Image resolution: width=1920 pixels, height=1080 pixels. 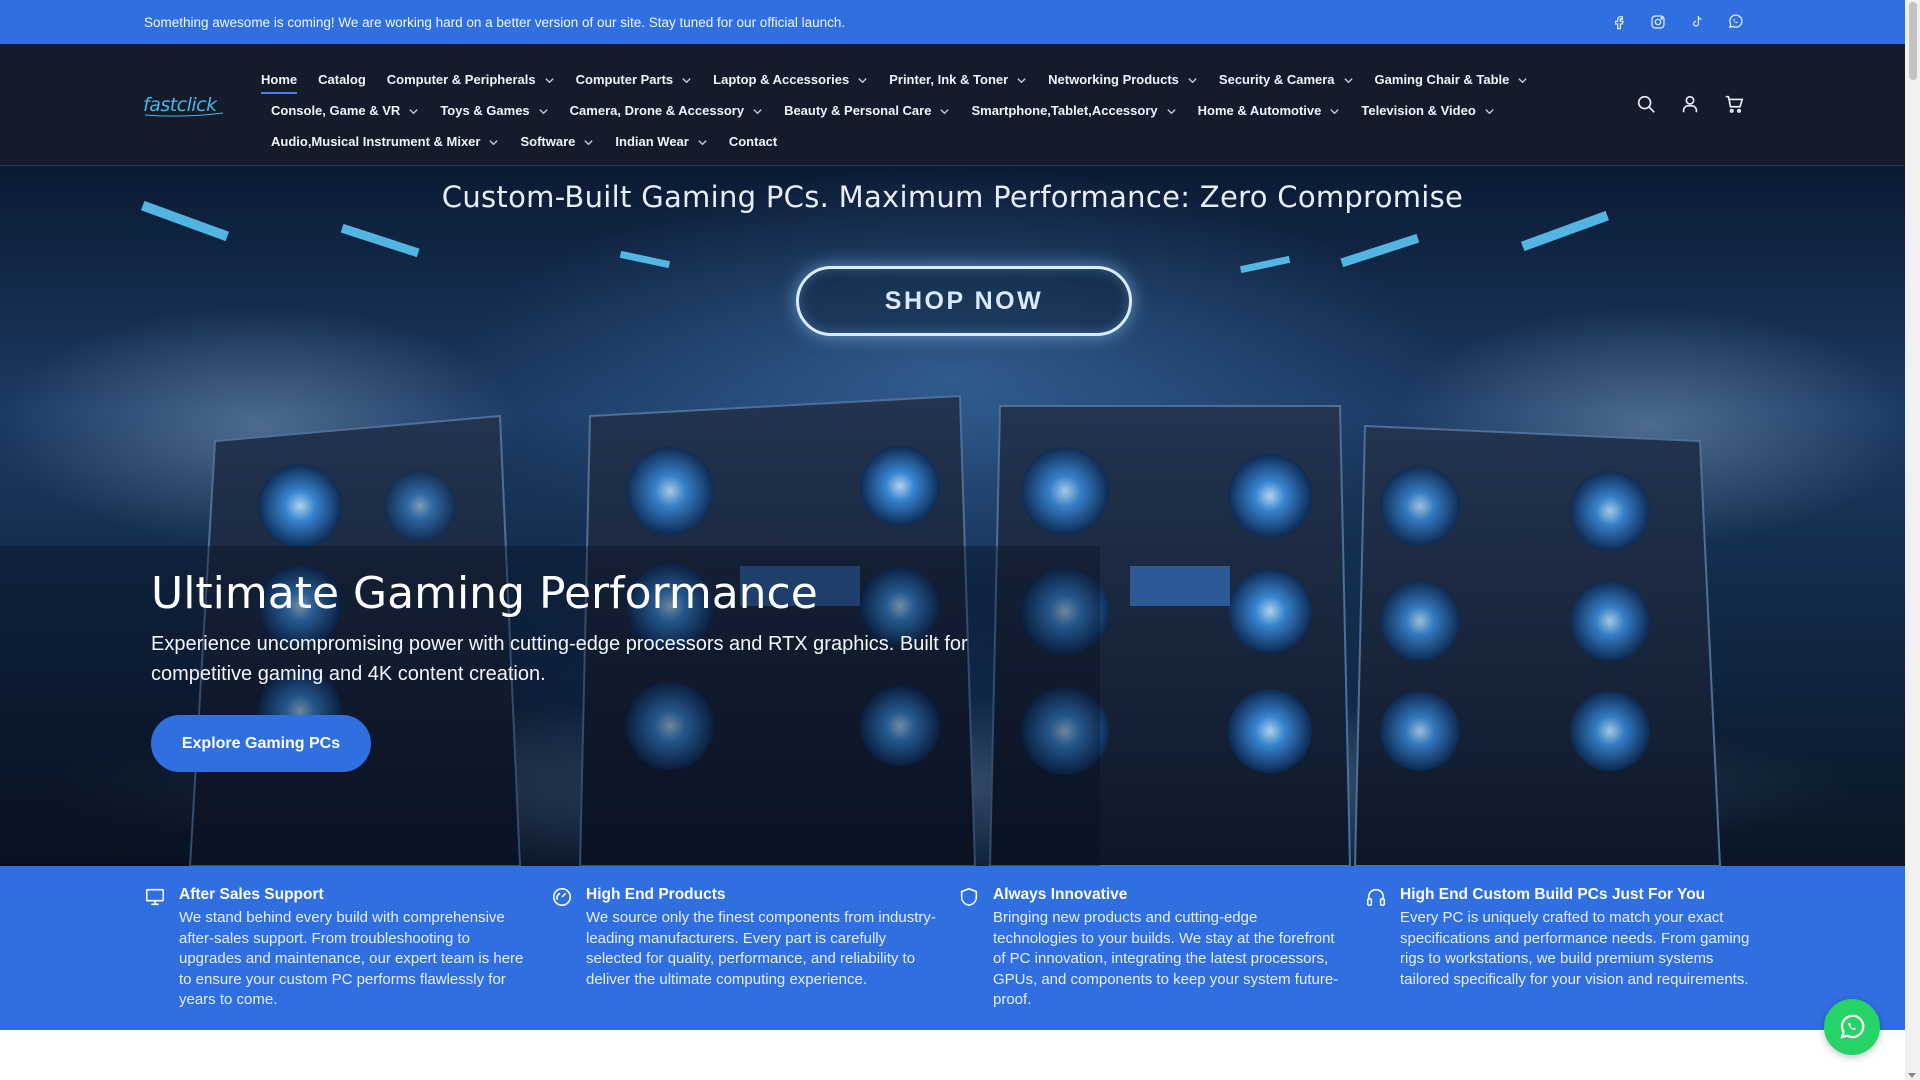 What do you see at coordinates (949, 79) in the screenshot?
I see `nav-item-label: Printer, Ink & Toner` at bounding box center [949, 79].